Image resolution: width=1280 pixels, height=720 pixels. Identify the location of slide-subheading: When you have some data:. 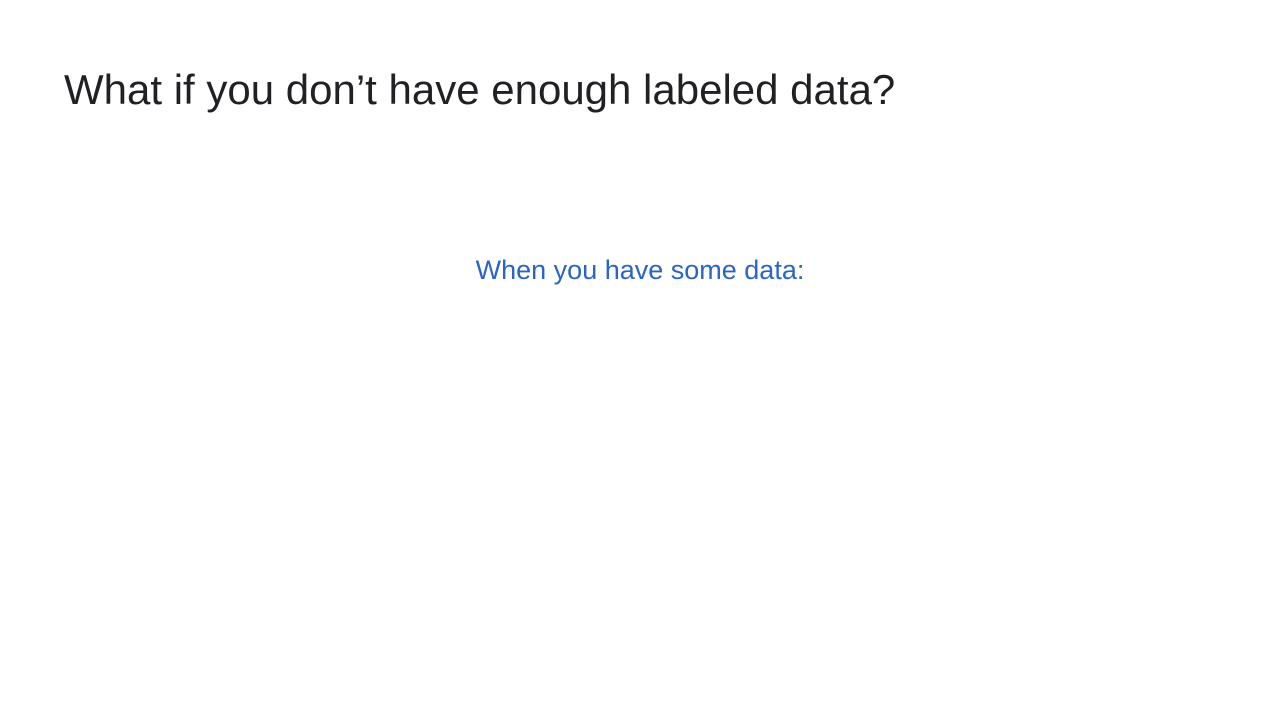
(640, 270).